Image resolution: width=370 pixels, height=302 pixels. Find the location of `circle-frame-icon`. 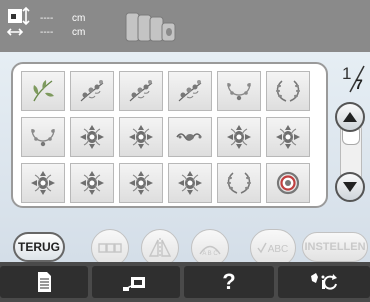

circle-frame-icon is located at coordinates (288, 183).